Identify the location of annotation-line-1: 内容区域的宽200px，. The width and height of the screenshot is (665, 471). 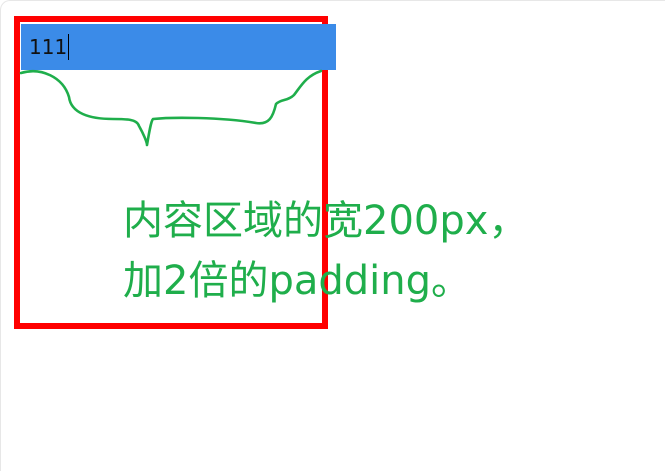
(326, 221).